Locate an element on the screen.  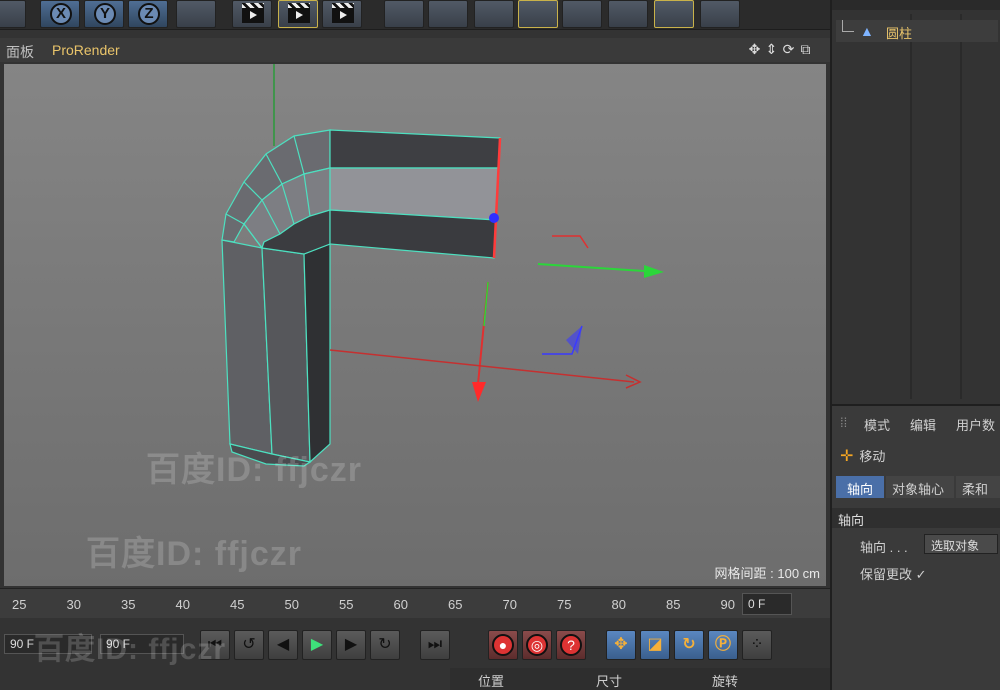
position-label: 位置 is located at coordinates (491, 681).